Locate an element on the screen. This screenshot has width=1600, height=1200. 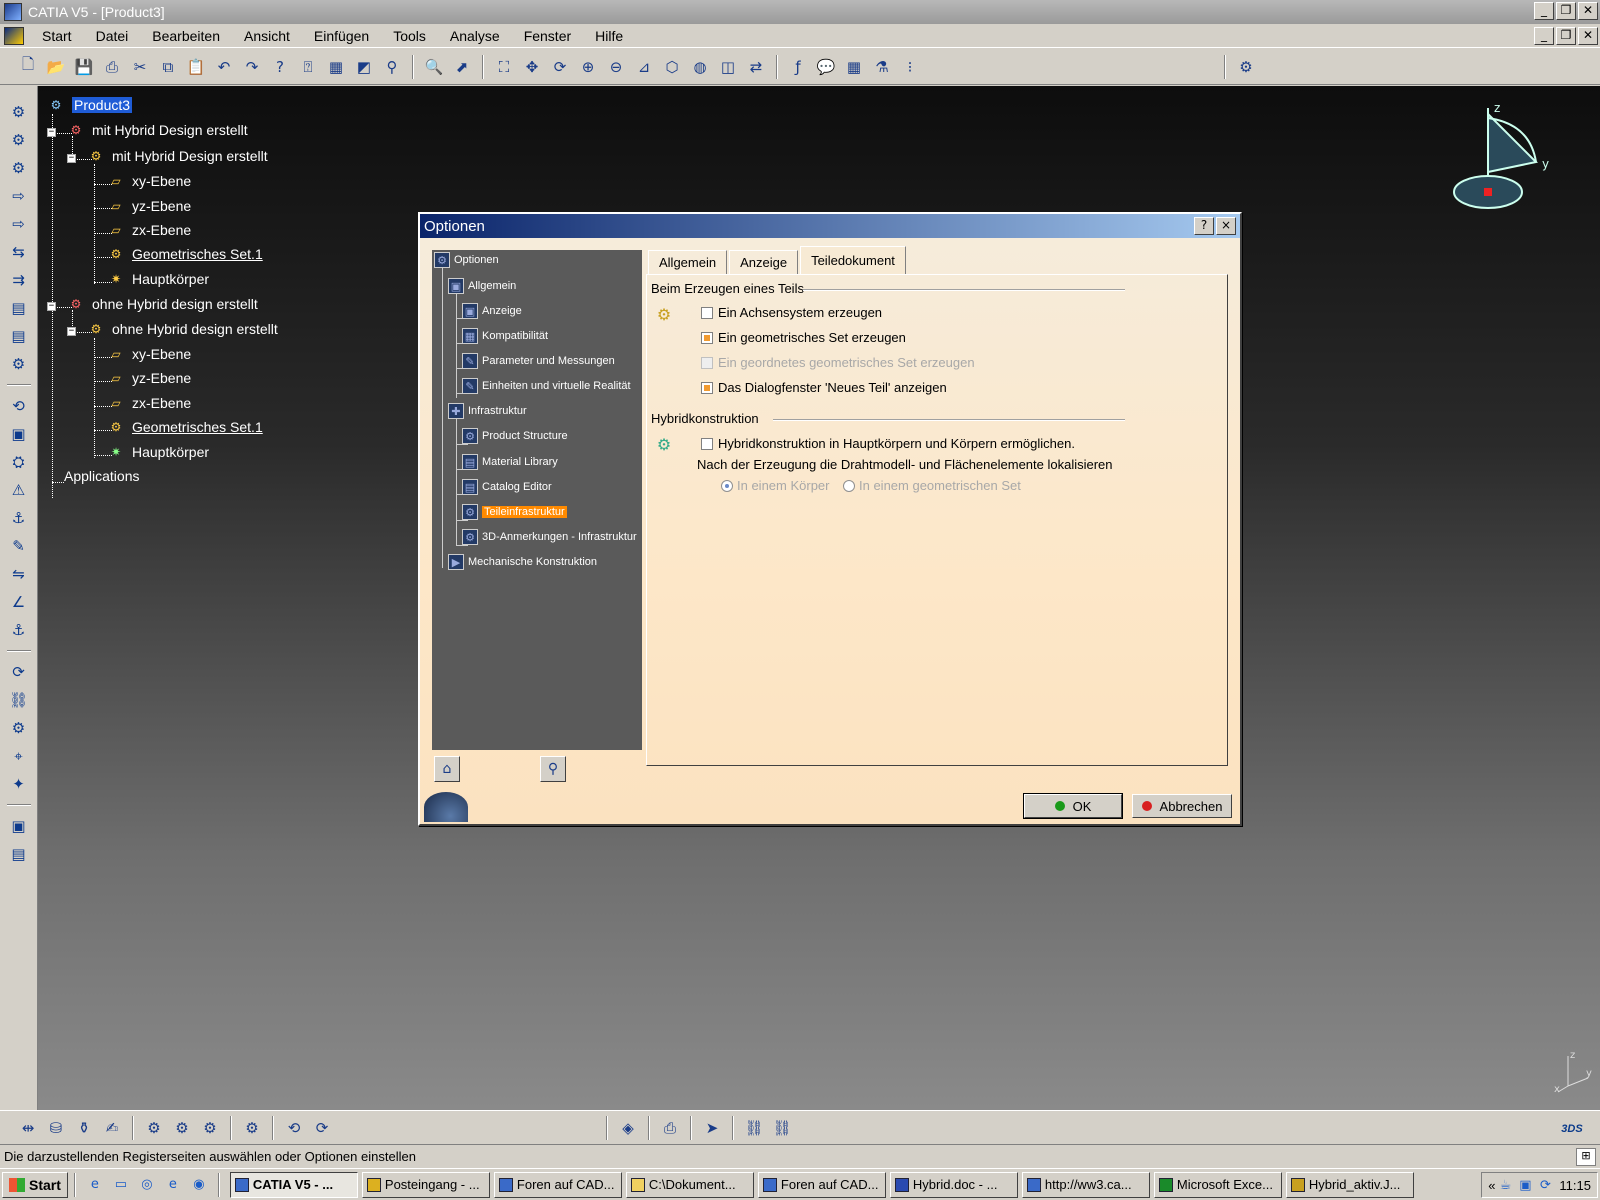
replace-component-icon: ⇨ is located at coordinates (19, 196).